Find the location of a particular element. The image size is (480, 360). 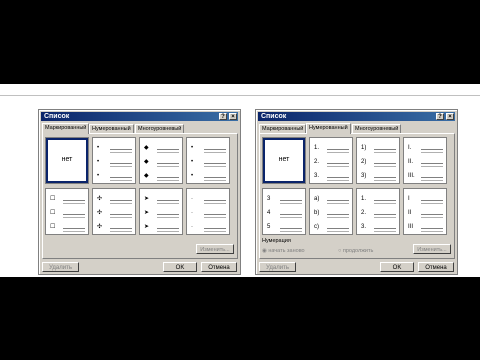

list-marker: I is located at coordinates (409, 199).